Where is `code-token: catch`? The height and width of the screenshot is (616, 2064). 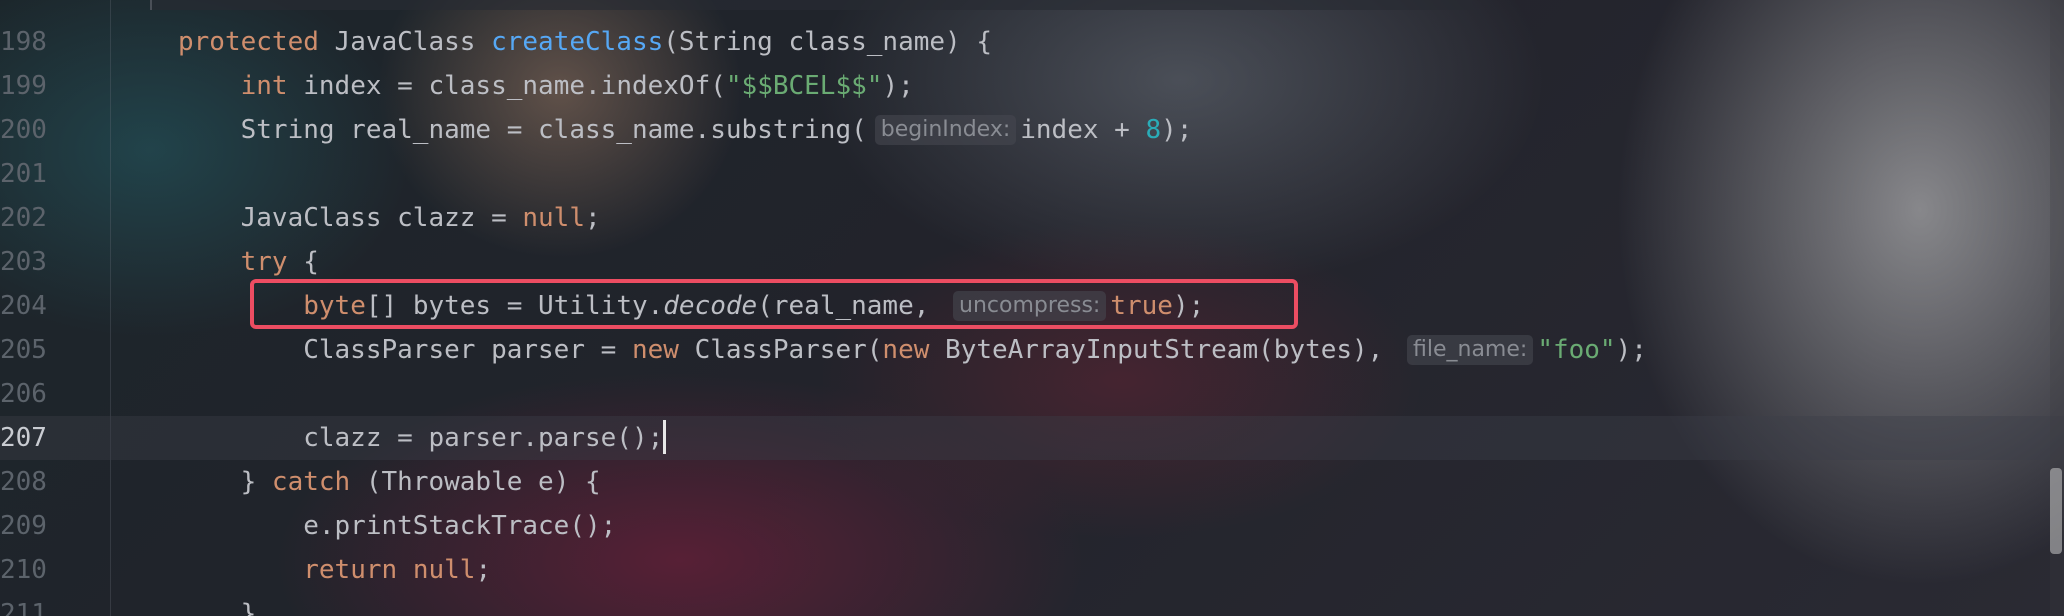
code-token: catch is located at coordinates (311, 482).